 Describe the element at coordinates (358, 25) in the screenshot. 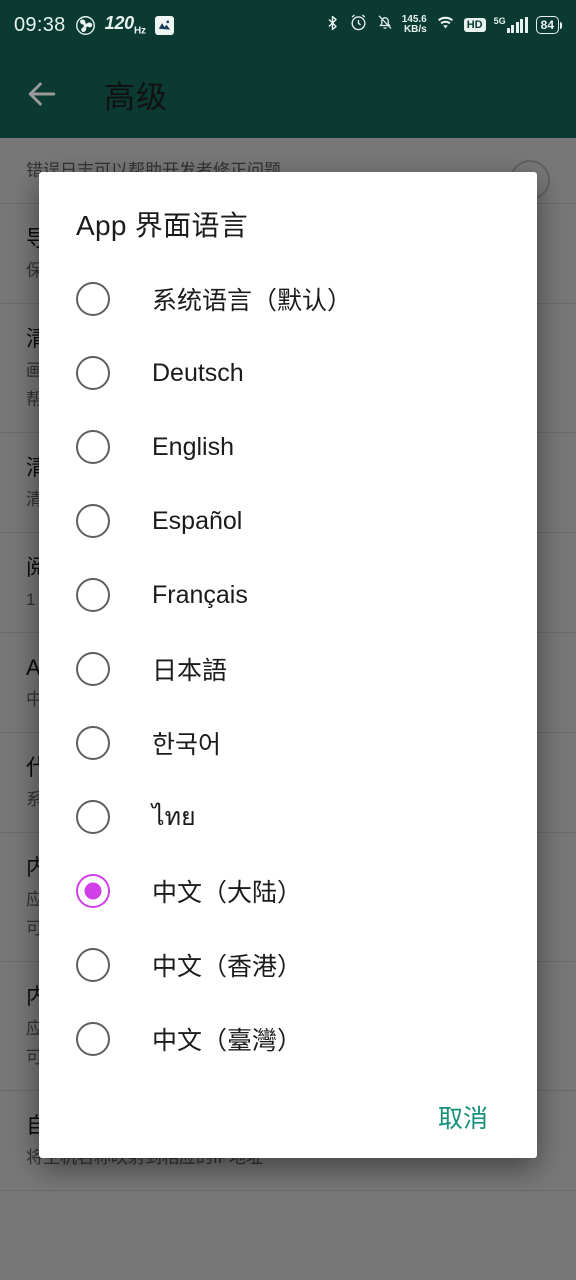

I see `alarm-icon` at that location.